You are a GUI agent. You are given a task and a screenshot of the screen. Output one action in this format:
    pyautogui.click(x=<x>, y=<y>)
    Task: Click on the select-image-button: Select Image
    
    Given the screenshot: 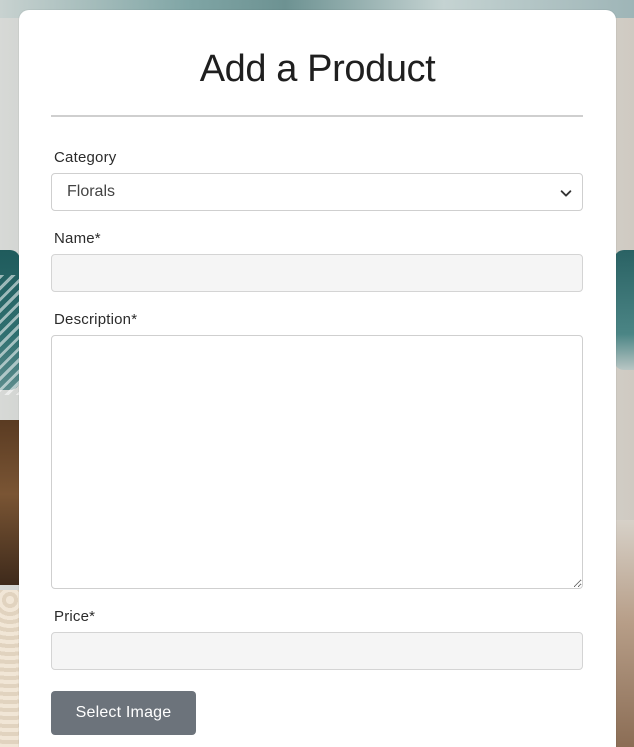 What is the action you would take?
    pyautogui.click(x=123, y=713)
    